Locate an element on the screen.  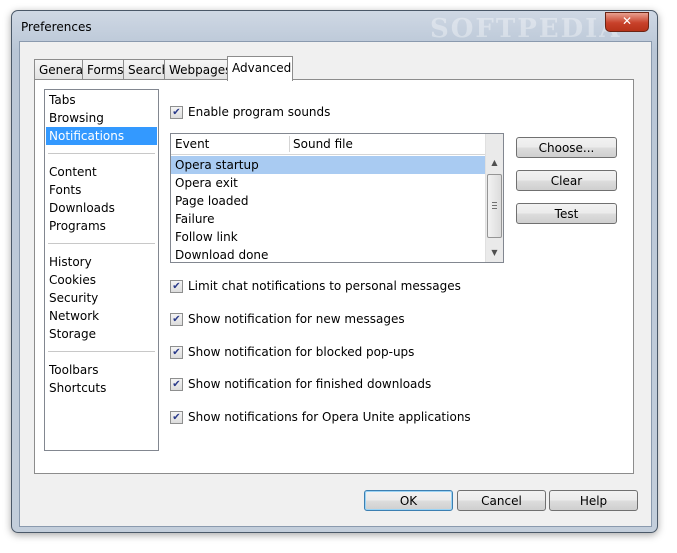
column-header-sound-file: Sound file is located at coordinates (321, 144).